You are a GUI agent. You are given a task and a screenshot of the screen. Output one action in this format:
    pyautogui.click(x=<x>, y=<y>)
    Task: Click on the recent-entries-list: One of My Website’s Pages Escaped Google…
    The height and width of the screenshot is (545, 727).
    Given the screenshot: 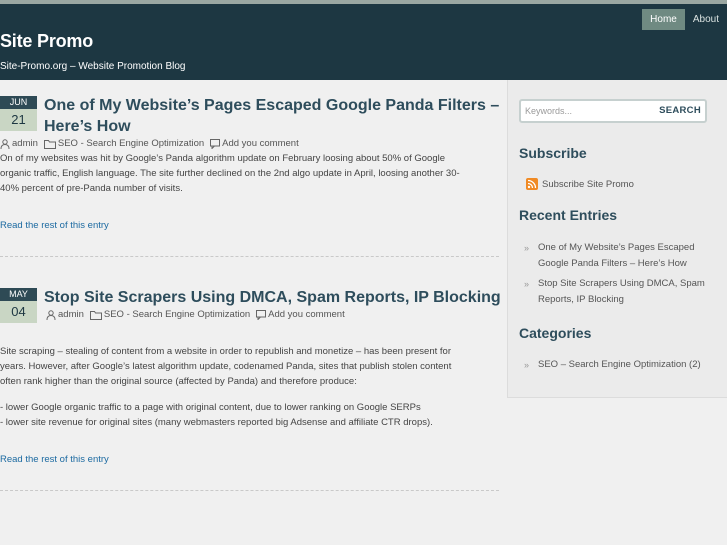 What is the action you would take?
    pyautogui.click(x=621, y=274)
    